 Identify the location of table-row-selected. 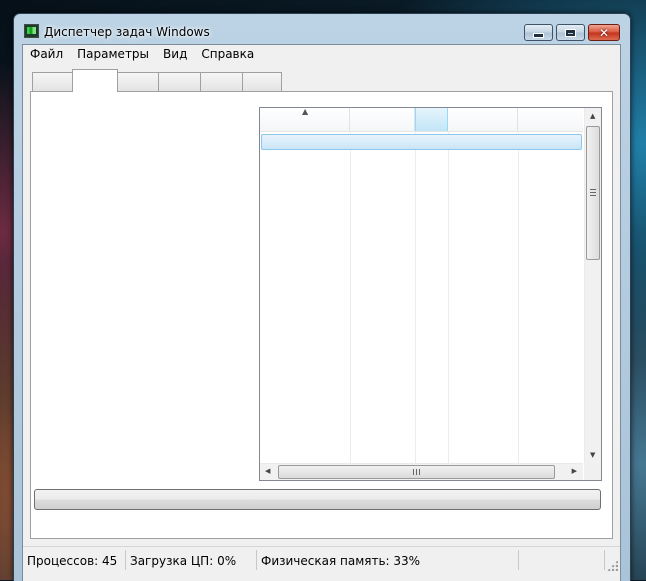
(421, 142).